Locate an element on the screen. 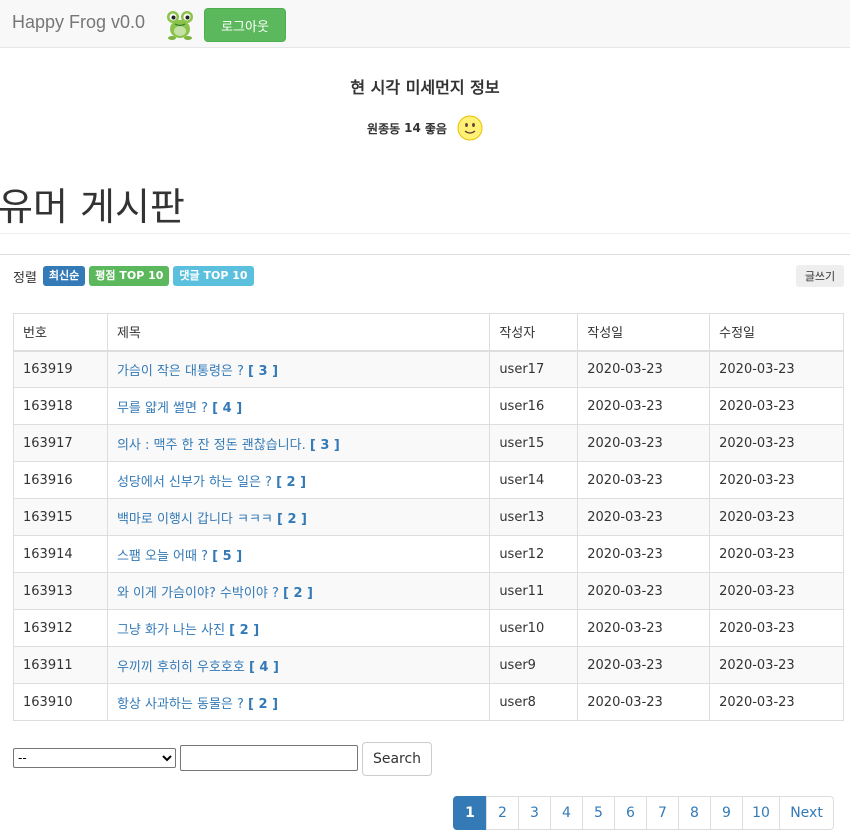 This screenshot has height=830, width=850. logout-button: 로그아웃 is located at coordinates (245, 25).